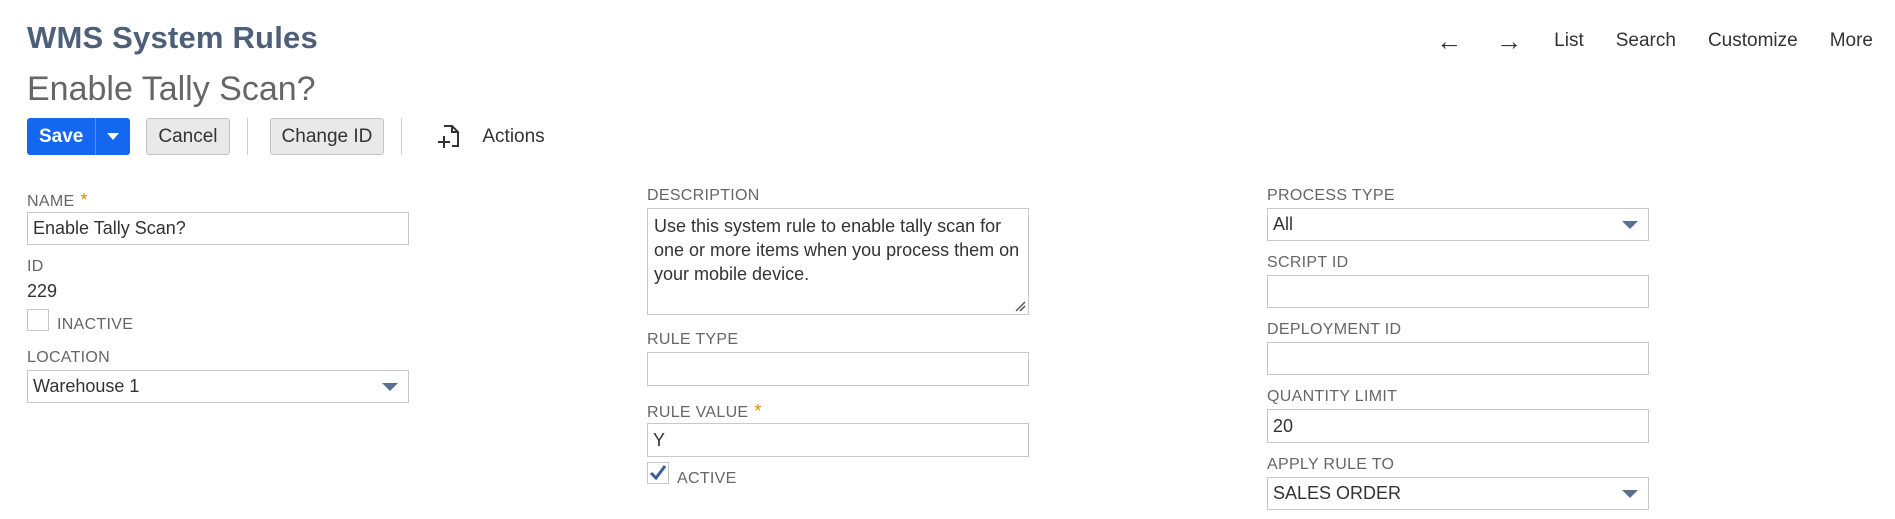 The width and height of the screenshot is (1895, 519). What do you see at coordinates (218, 228) in the screenshot?
I see `name-input: Enable Tally Scan?` at bounding box center [218, 228].